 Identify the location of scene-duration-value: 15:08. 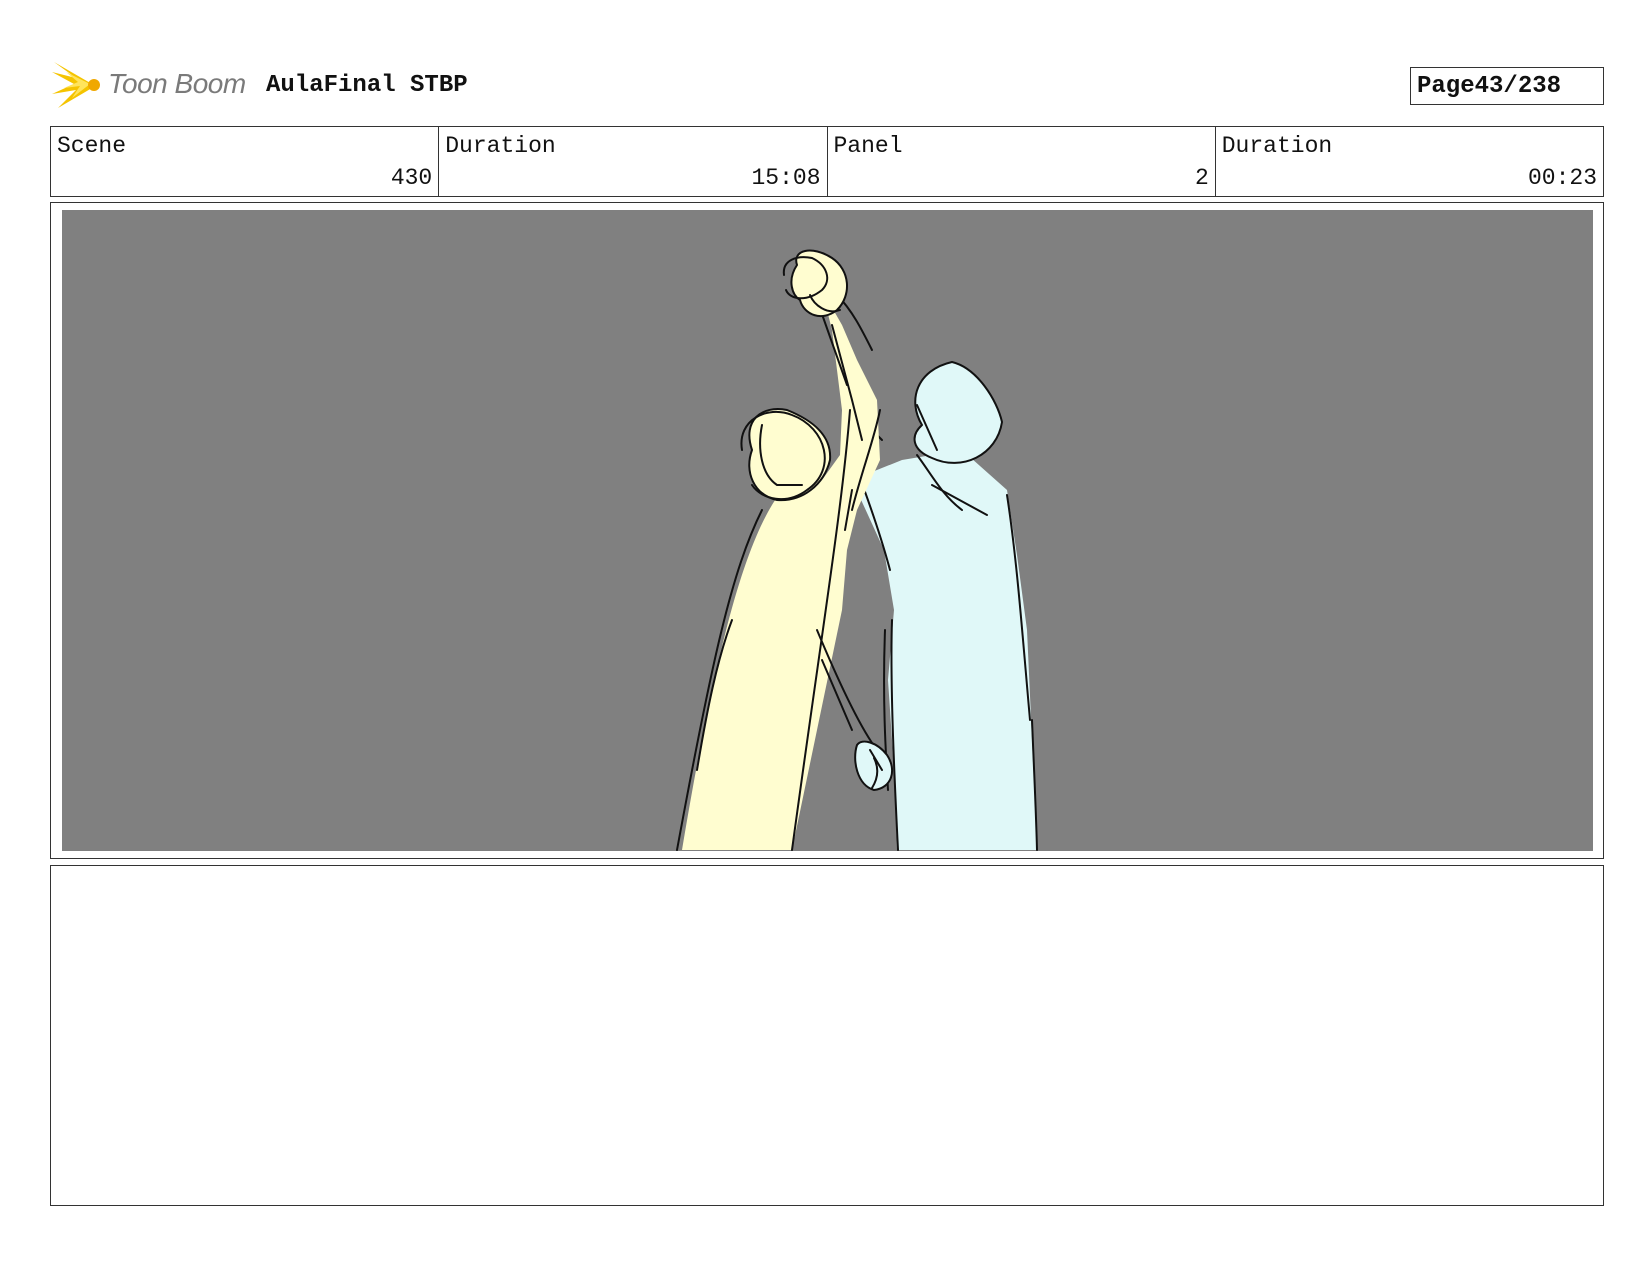
(786, 178).